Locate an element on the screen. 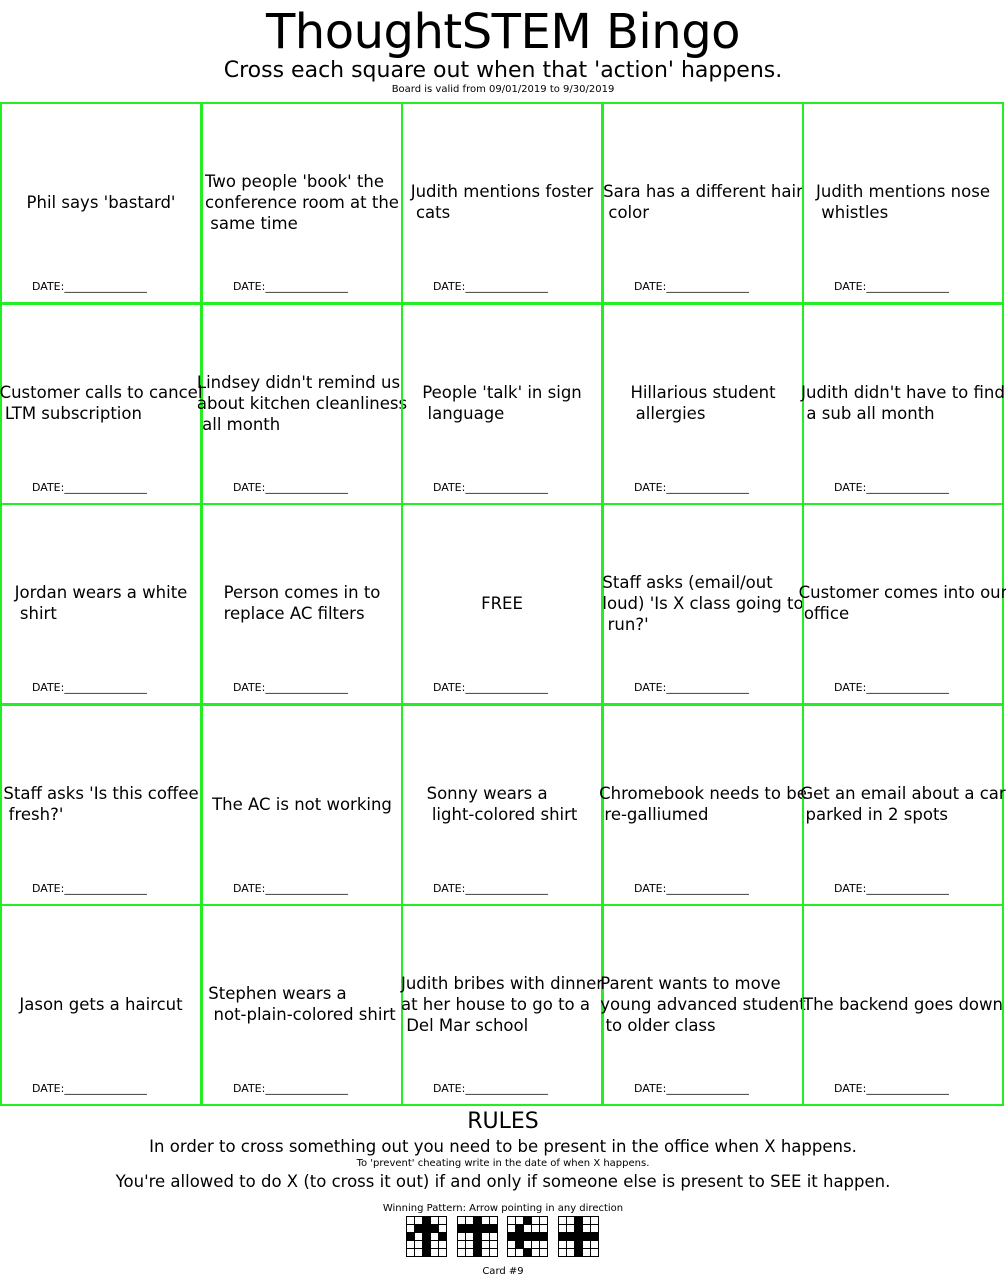  card-number: Card #9 is located at coordinates (503, 1271).